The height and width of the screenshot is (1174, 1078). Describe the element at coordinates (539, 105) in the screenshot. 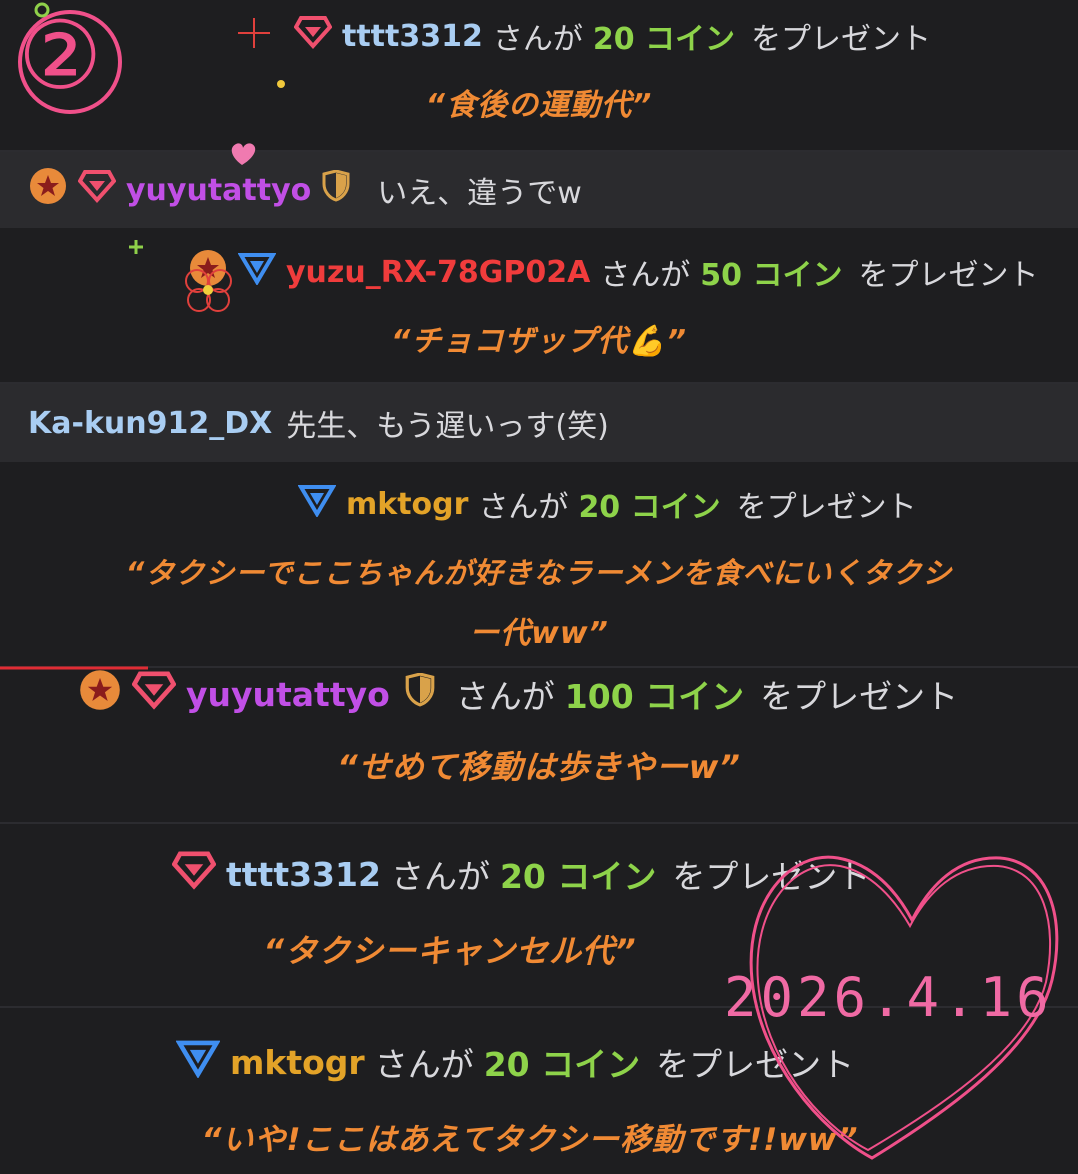

I see `gift-message: “食後の運動代”` at that location.